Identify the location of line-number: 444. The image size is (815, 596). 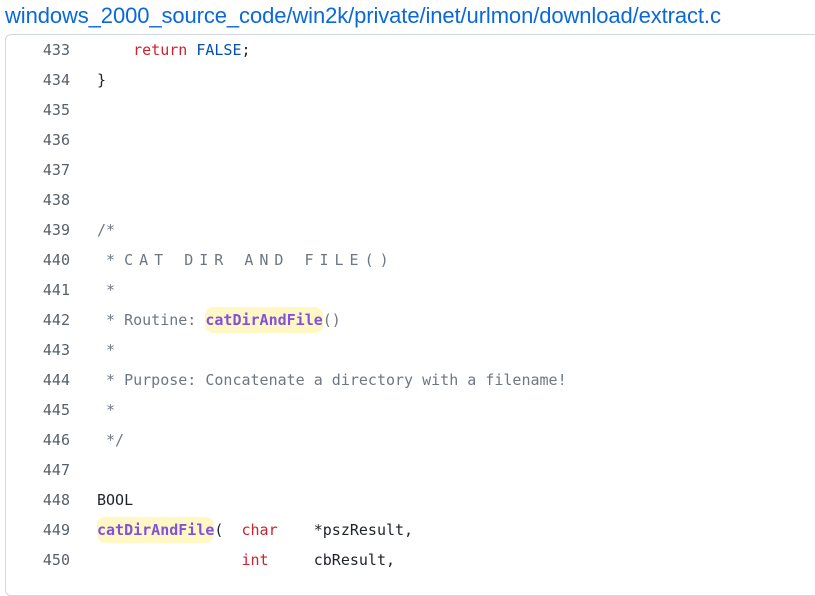
(38, 380).